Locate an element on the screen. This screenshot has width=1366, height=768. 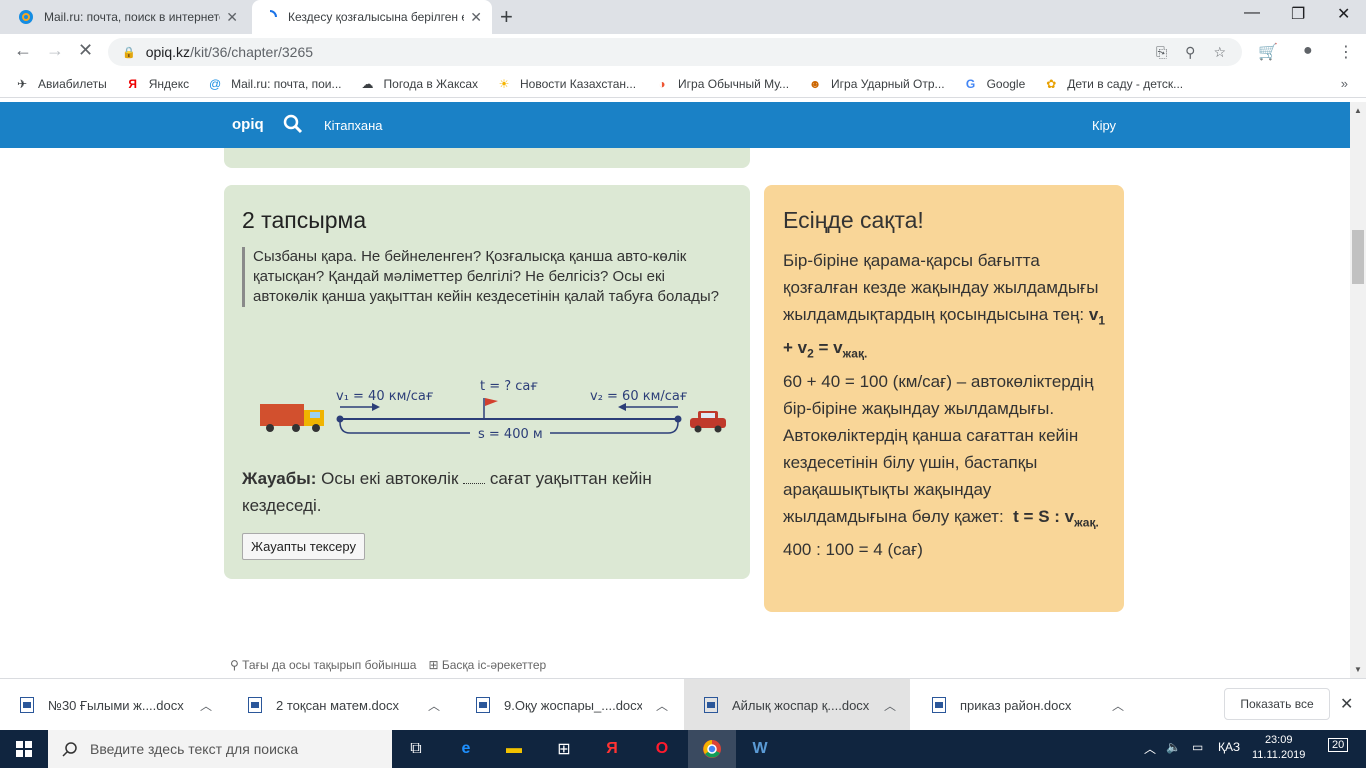
game2-icon: ☻ is located at coordinates (815, 83).